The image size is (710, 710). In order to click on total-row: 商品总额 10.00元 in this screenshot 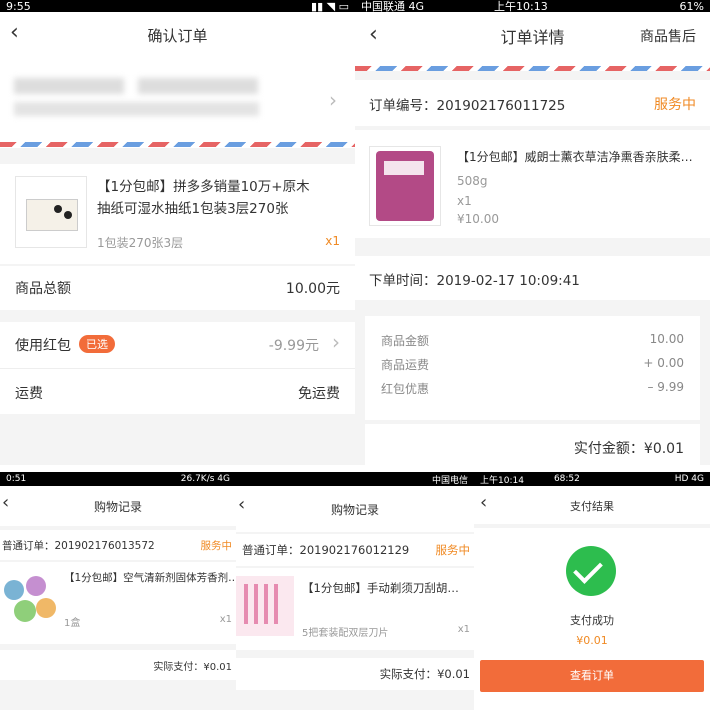, I will do `click(177, 288)`.